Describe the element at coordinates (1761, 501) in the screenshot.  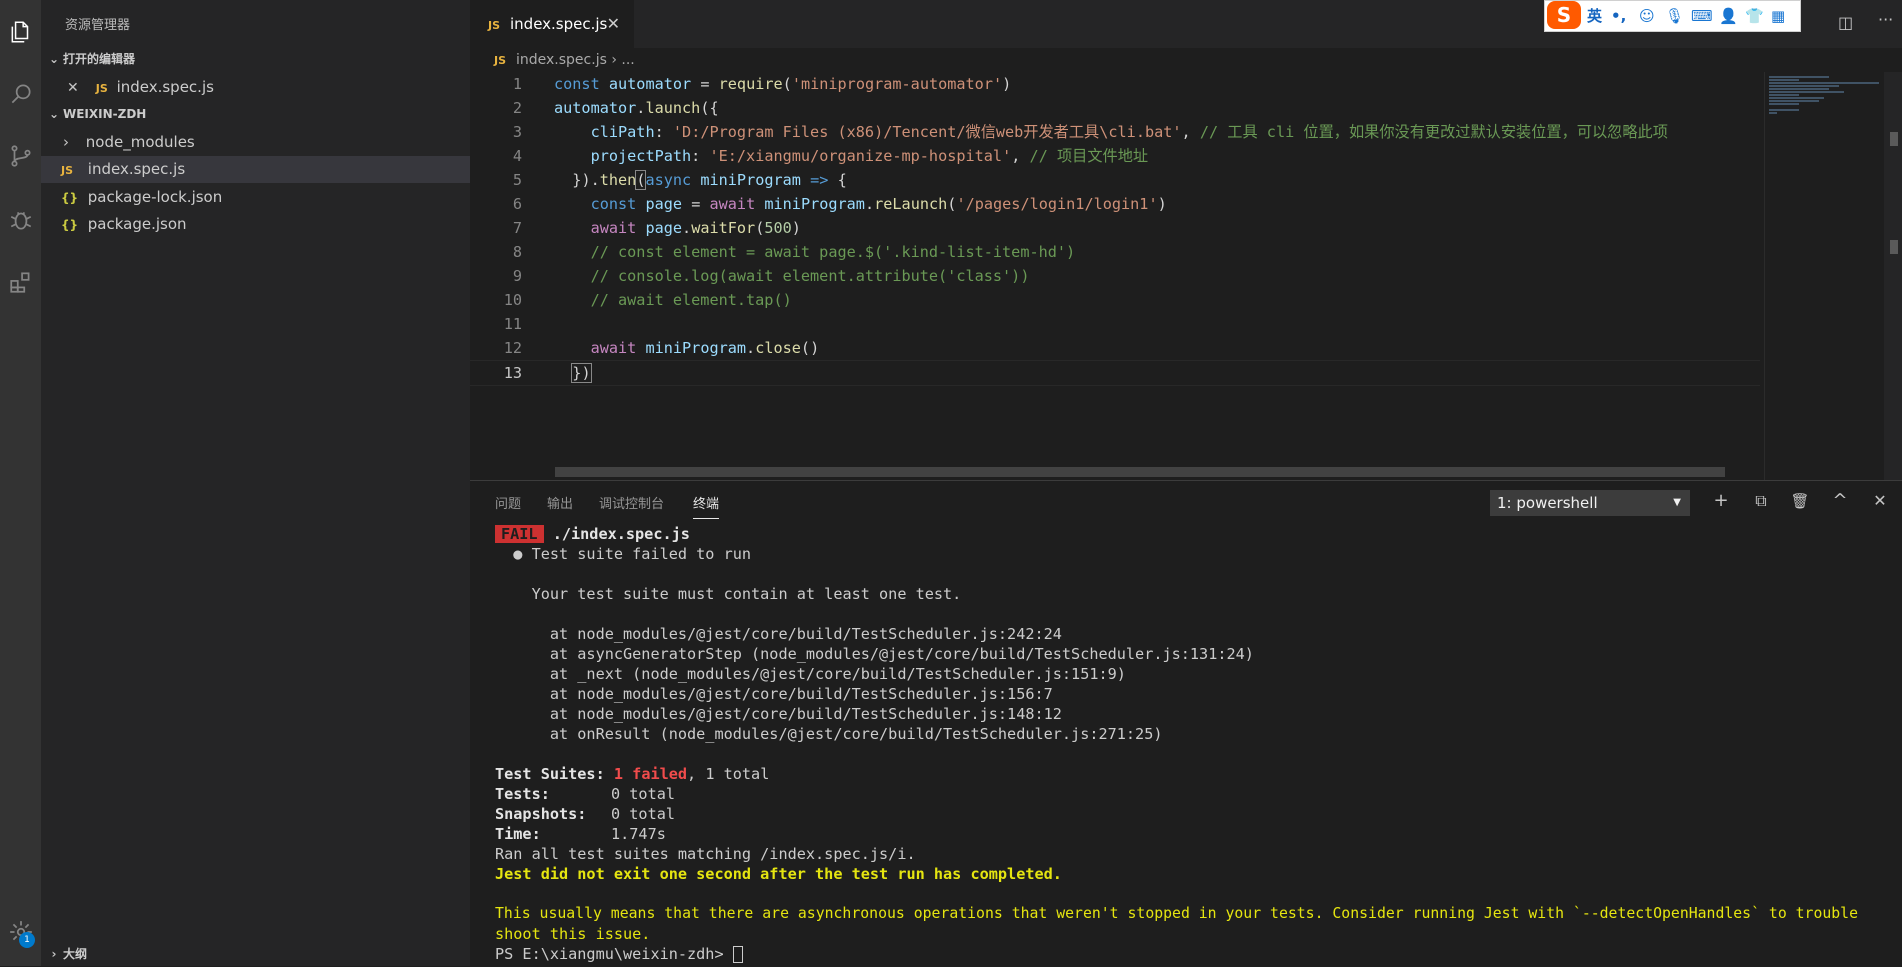
I see `split-terminal-button: ⧉` at that location.